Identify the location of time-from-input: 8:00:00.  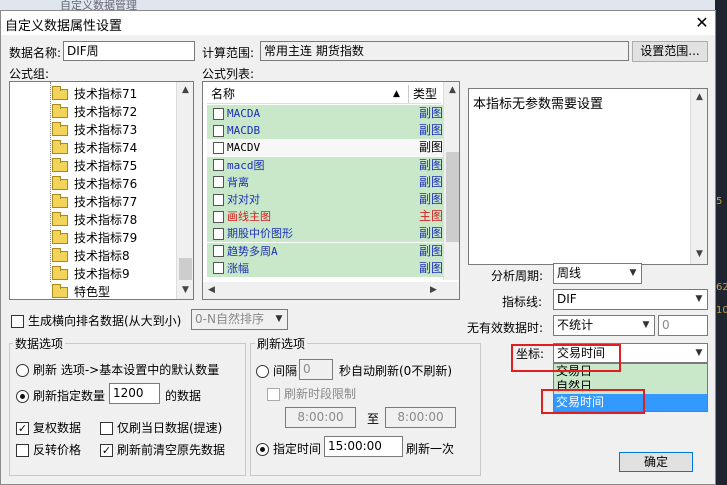
(320, 417).